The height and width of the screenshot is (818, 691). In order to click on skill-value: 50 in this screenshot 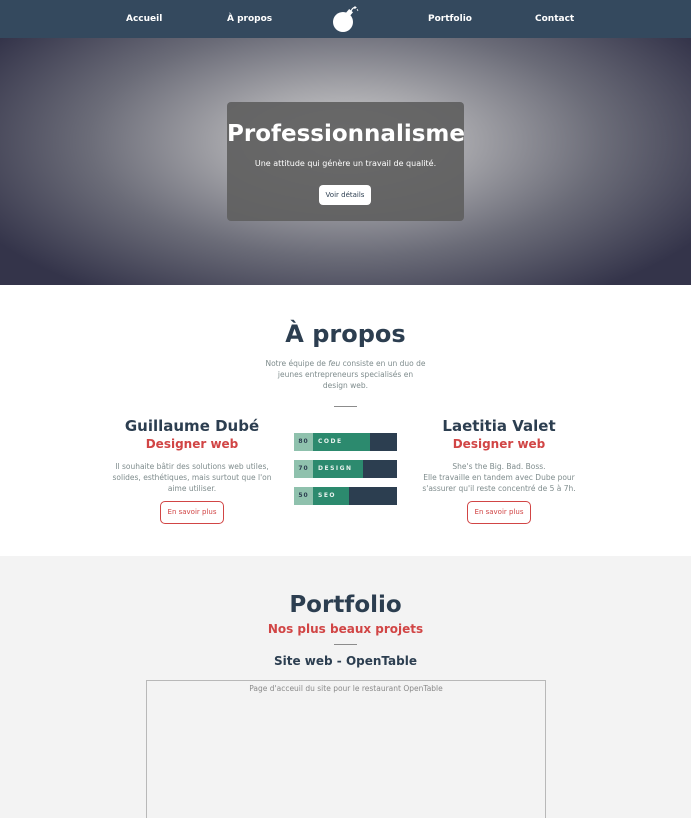, I will do `click(303, 496)`.